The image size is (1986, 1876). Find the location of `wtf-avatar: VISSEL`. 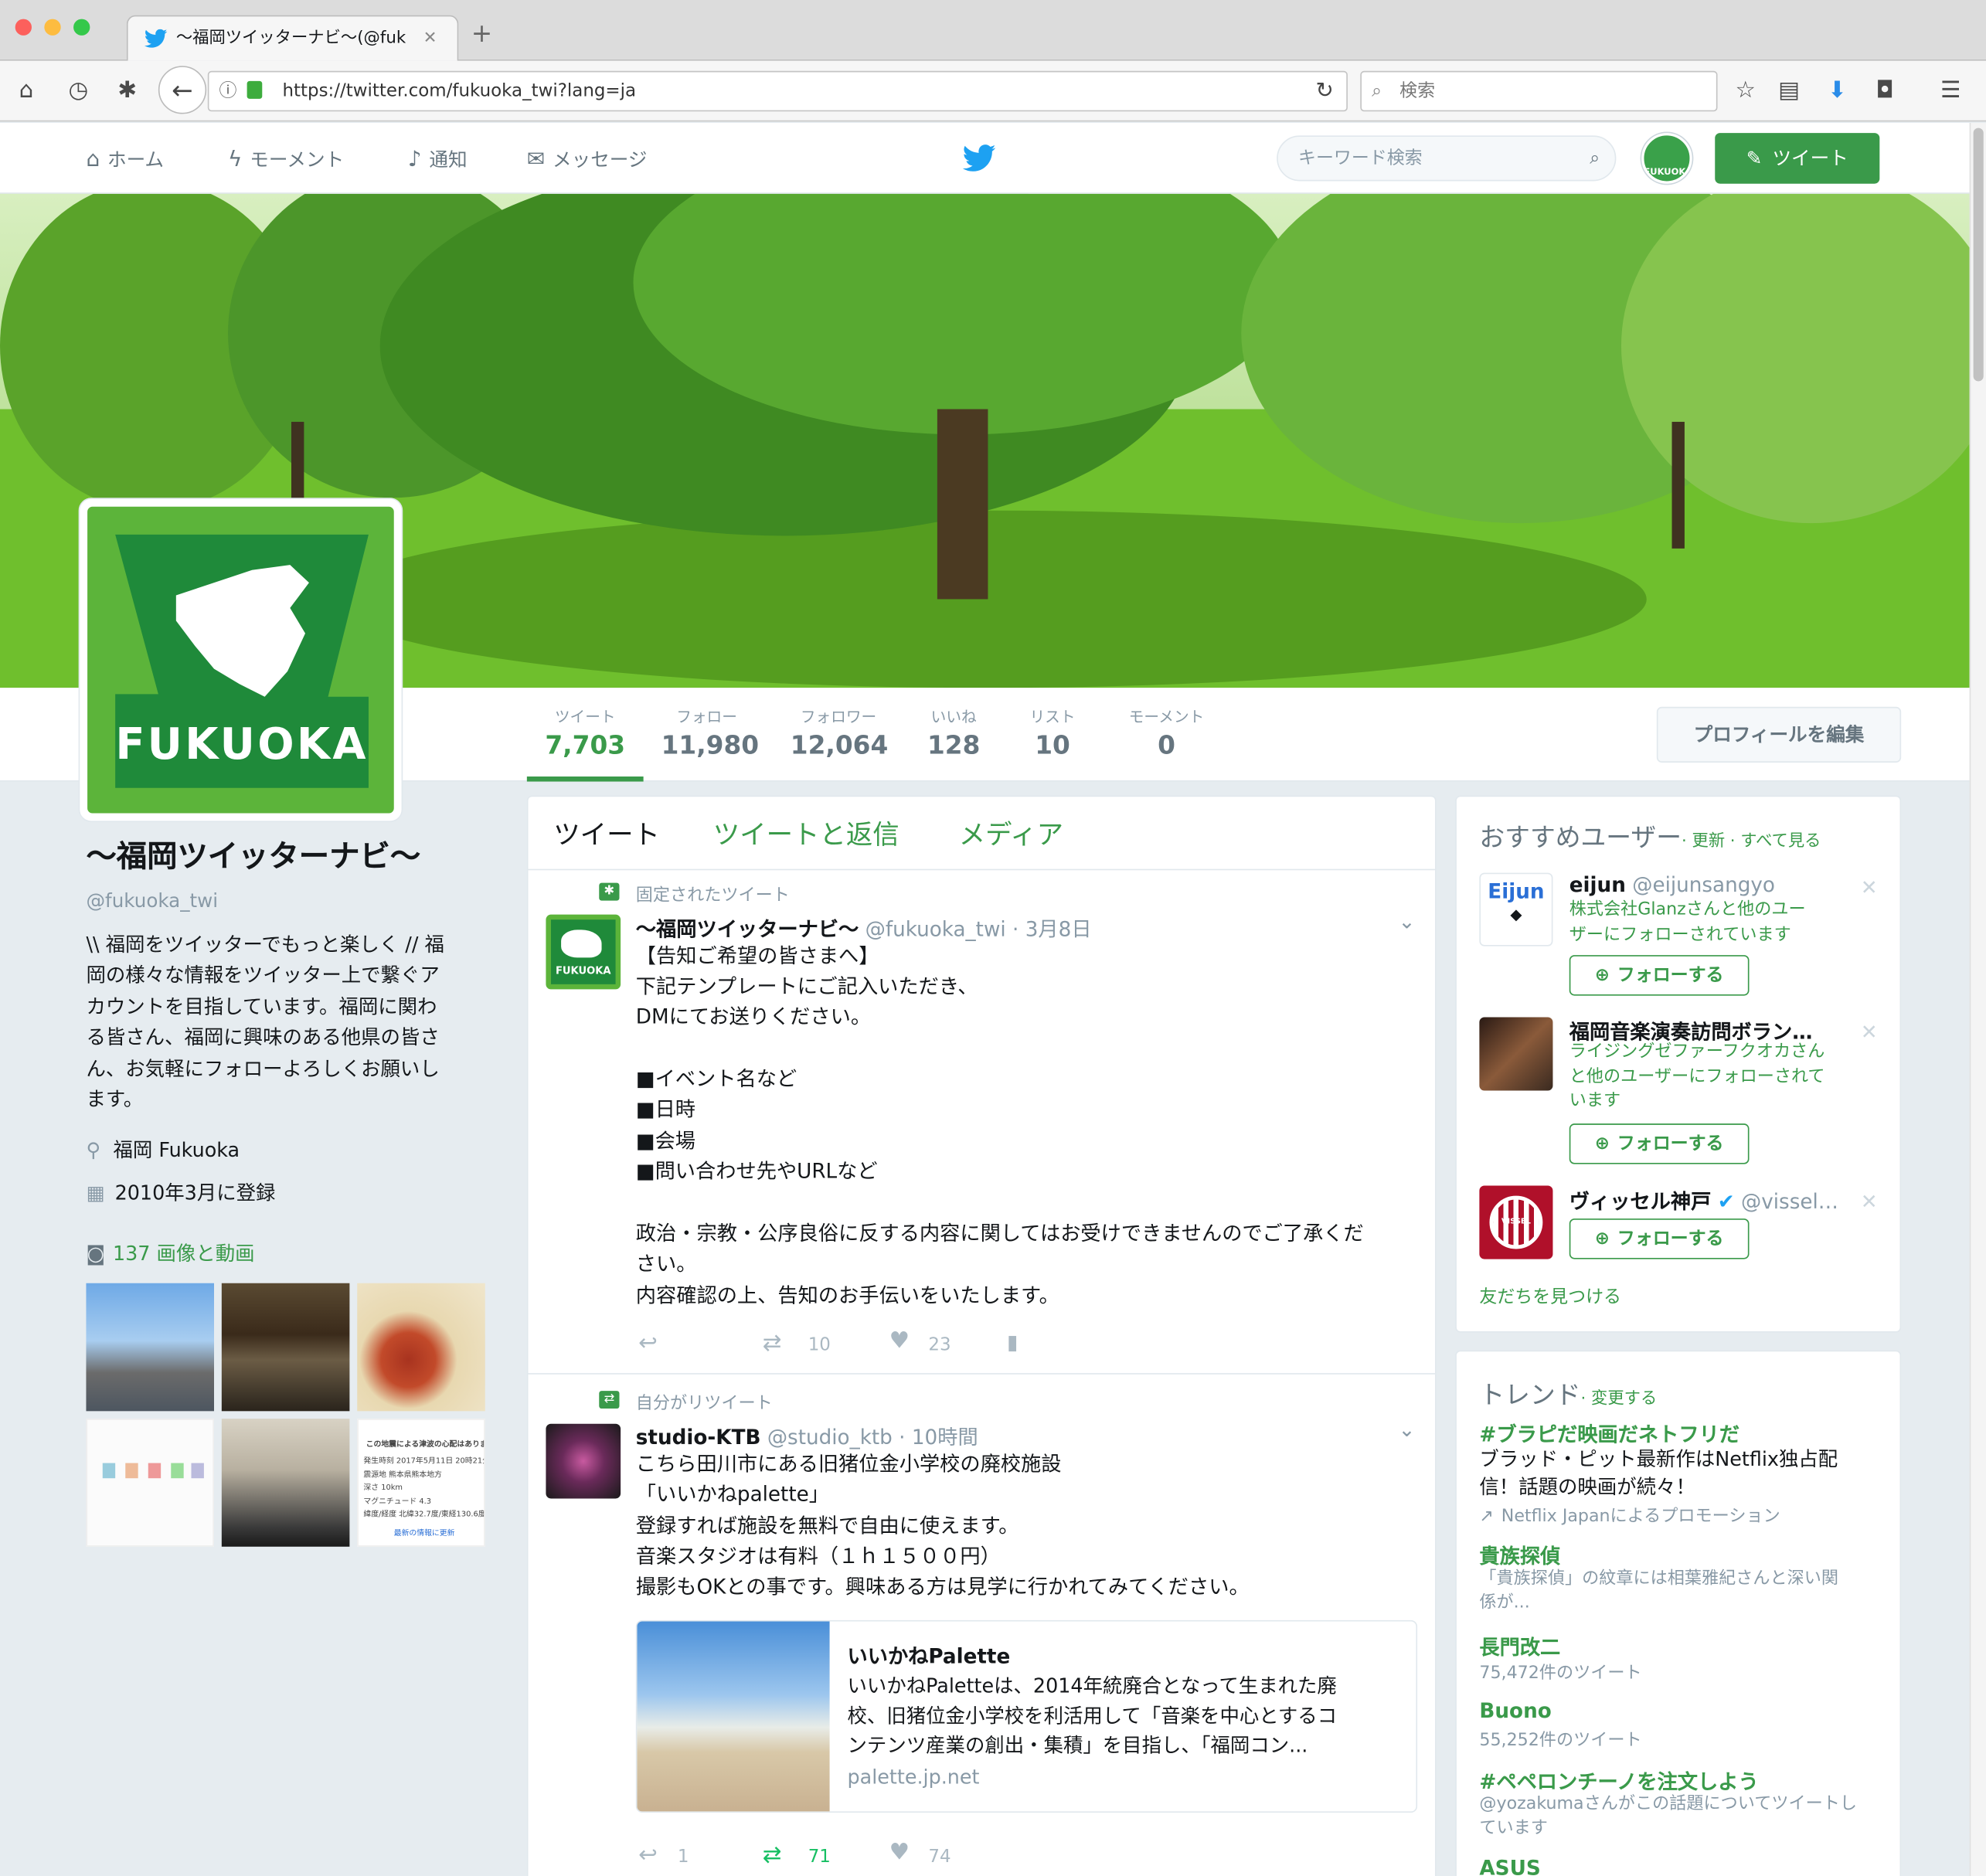

wtf-avatar: VISSEL is located at coordinates (1516, 1222).